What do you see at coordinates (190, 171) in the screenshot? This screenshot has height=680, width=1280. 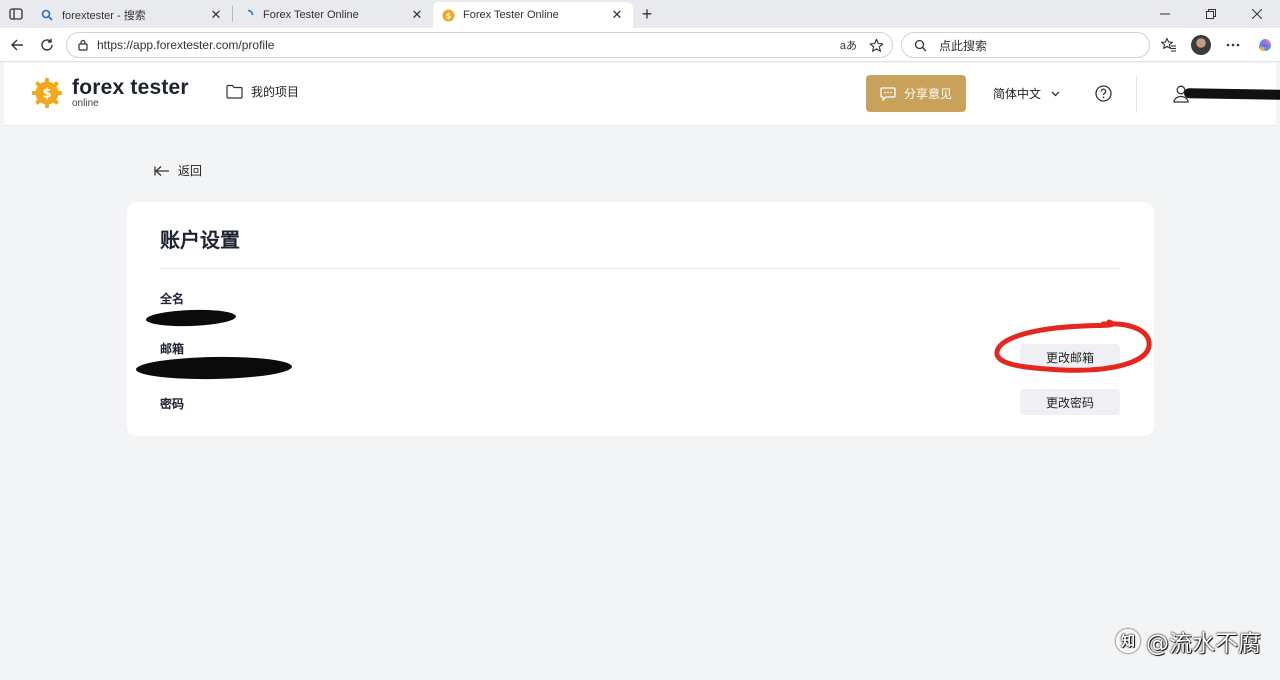 I see `back-label: 返回` at bounding box center [190, 171].